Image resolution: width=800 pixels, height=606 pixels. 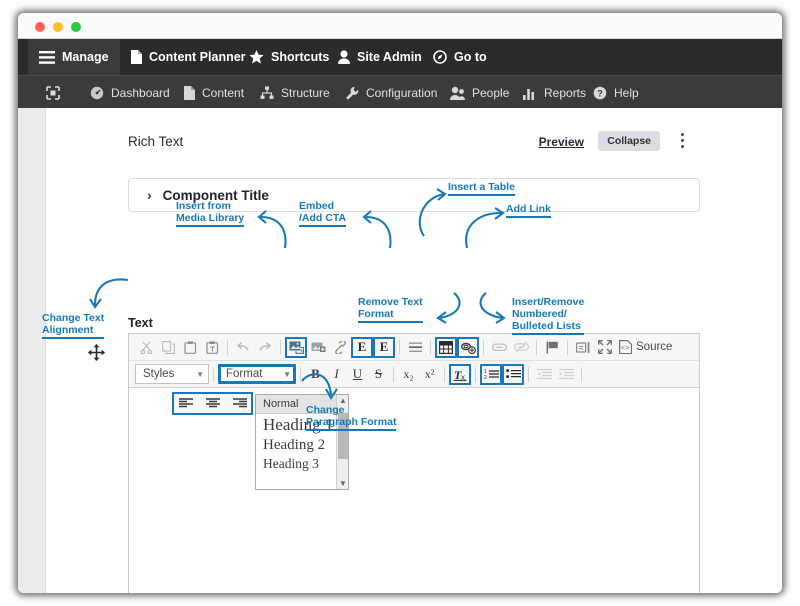 What do you see at coordinates (629, 141) in the screenshot?
I see `collapse-button: Collapse` at bounding box center [629, 141].